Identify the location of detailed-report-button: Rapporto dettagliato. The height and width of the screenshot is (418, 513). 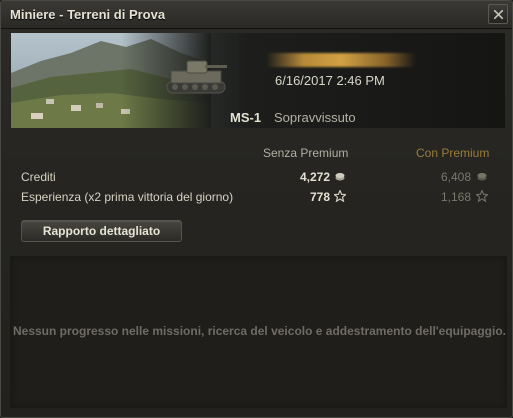
(101, 231).